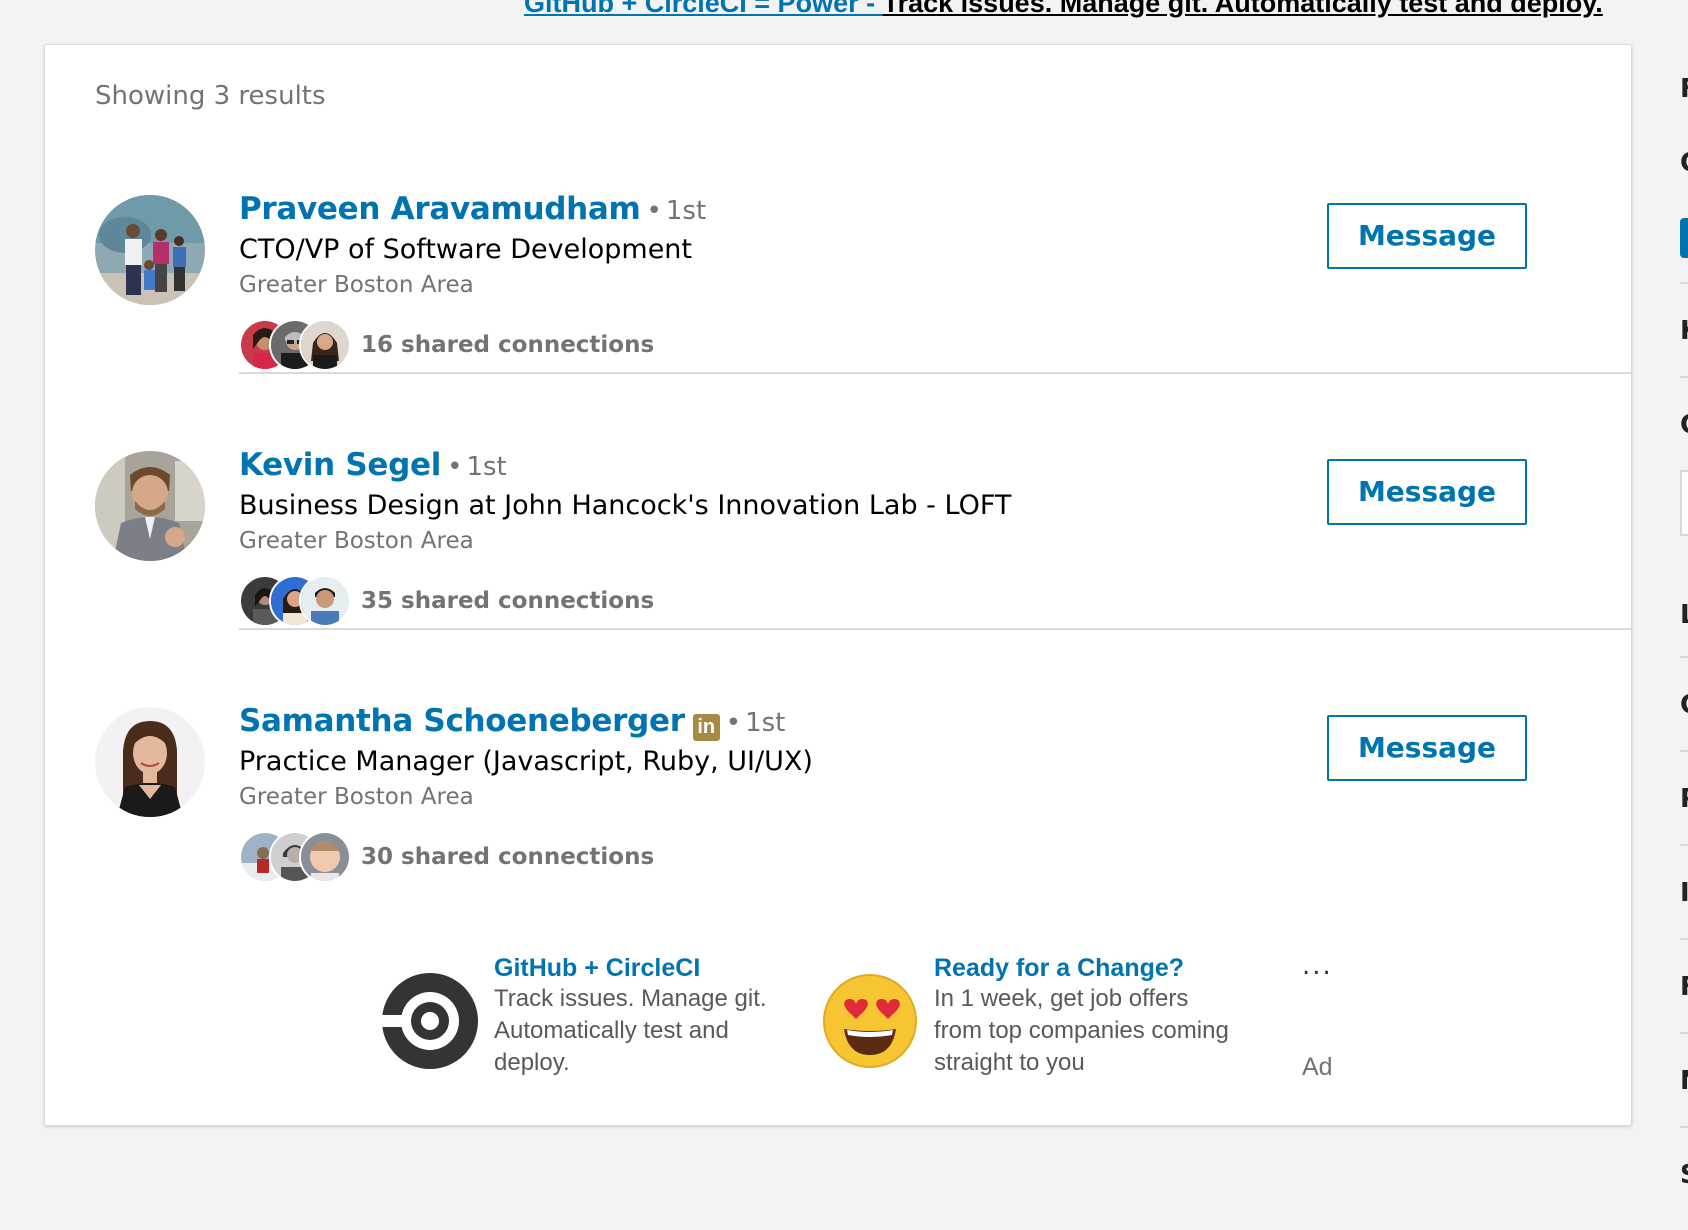 The image size is (1688, 1230). I want to click on shared-connections: 16 shared connections, so click(472, 345).